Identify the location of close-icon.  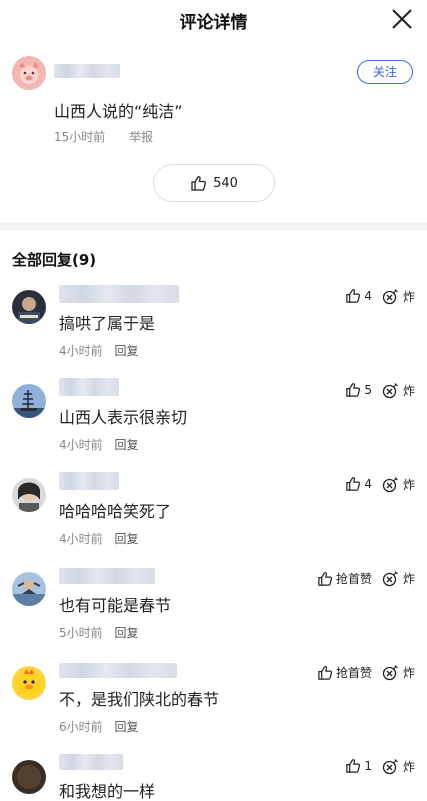
(402, 19).